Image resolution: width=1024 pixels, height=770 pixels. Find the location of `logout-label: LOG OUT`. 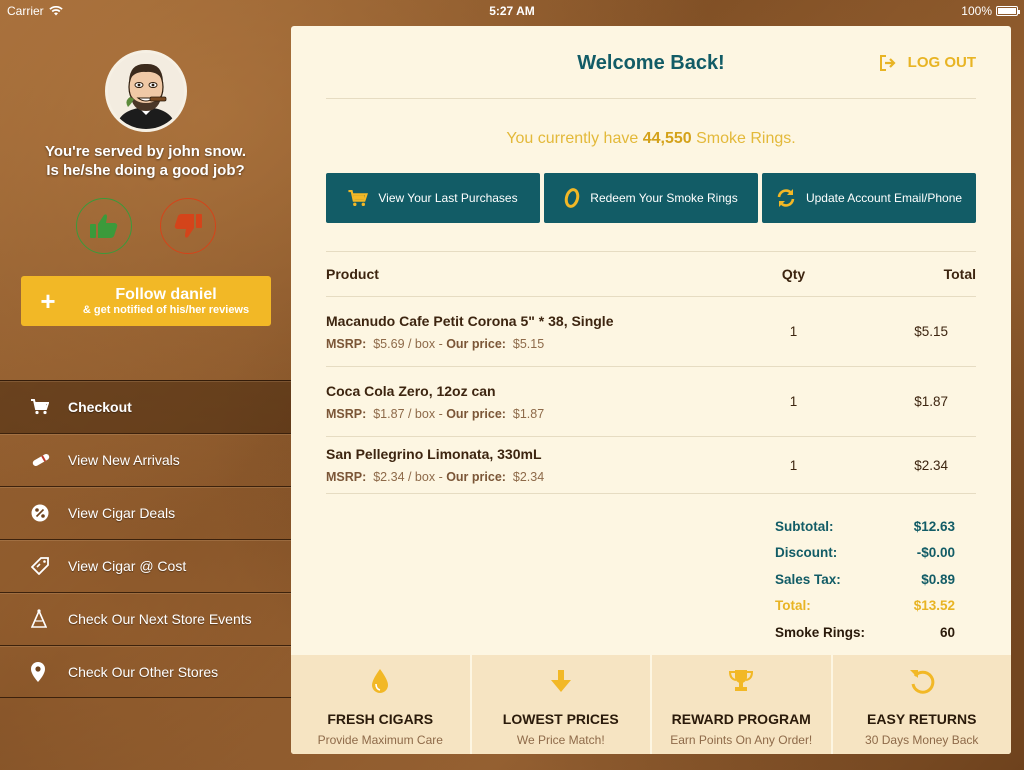

logout-label: LOG OUT is located at coordinates (941, 62).